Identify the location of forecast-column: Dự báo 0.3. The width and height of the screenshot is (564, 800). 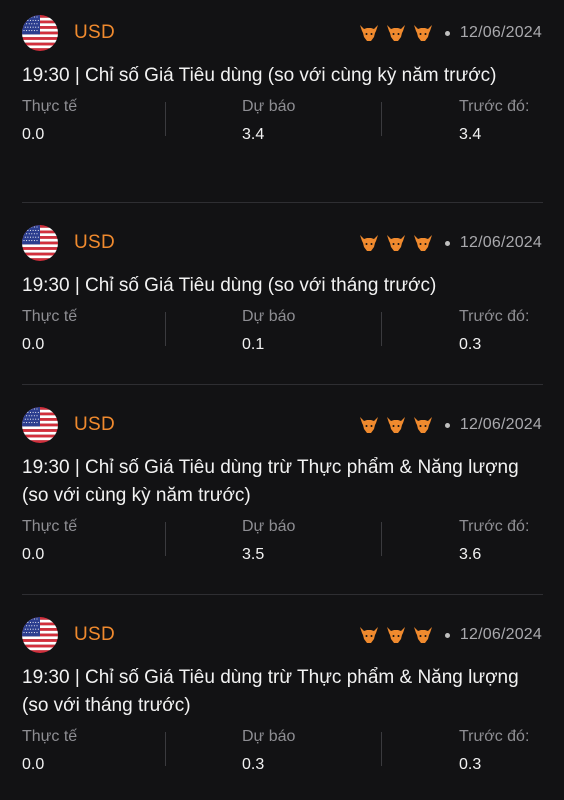
(268, 751).